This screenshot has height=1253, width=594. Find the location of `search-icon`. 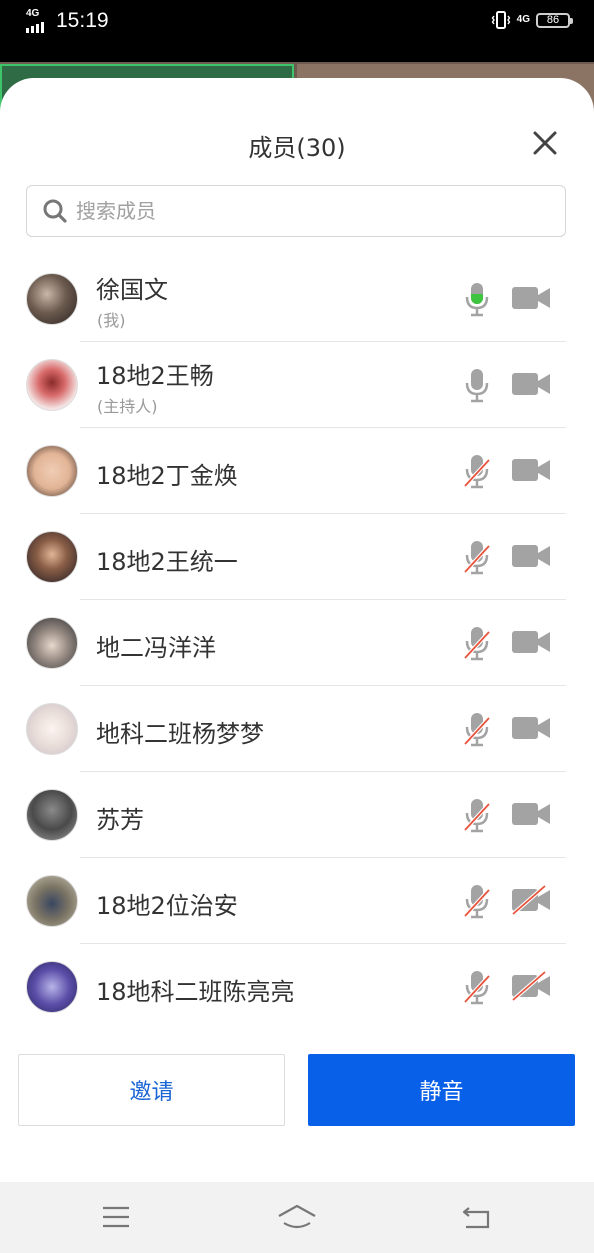

search-icon is located at coordinates (55, 211).